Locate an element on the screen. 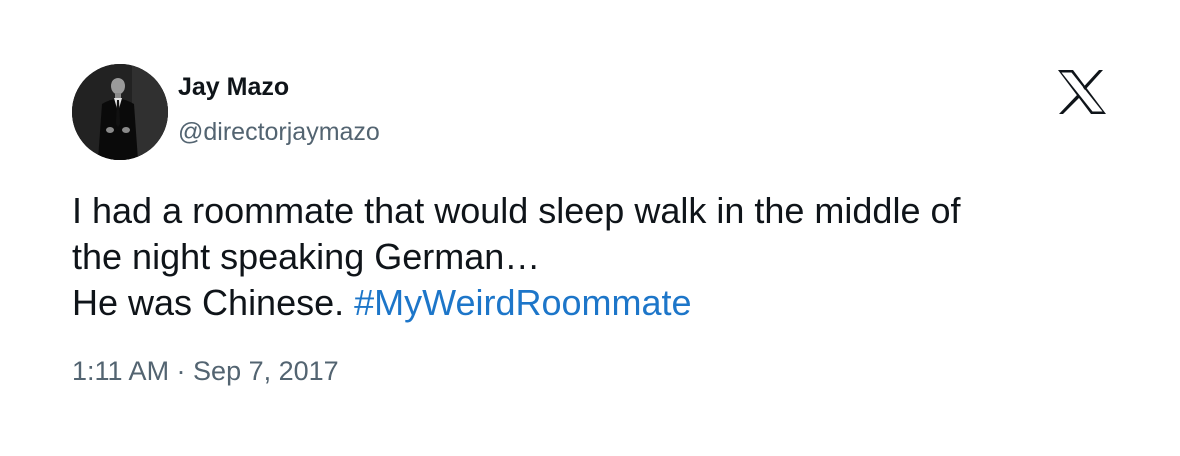 This screenshot has width=1180, height=456. tweet-text-segment: He was Chinese. is located at coordinates (213, 302).